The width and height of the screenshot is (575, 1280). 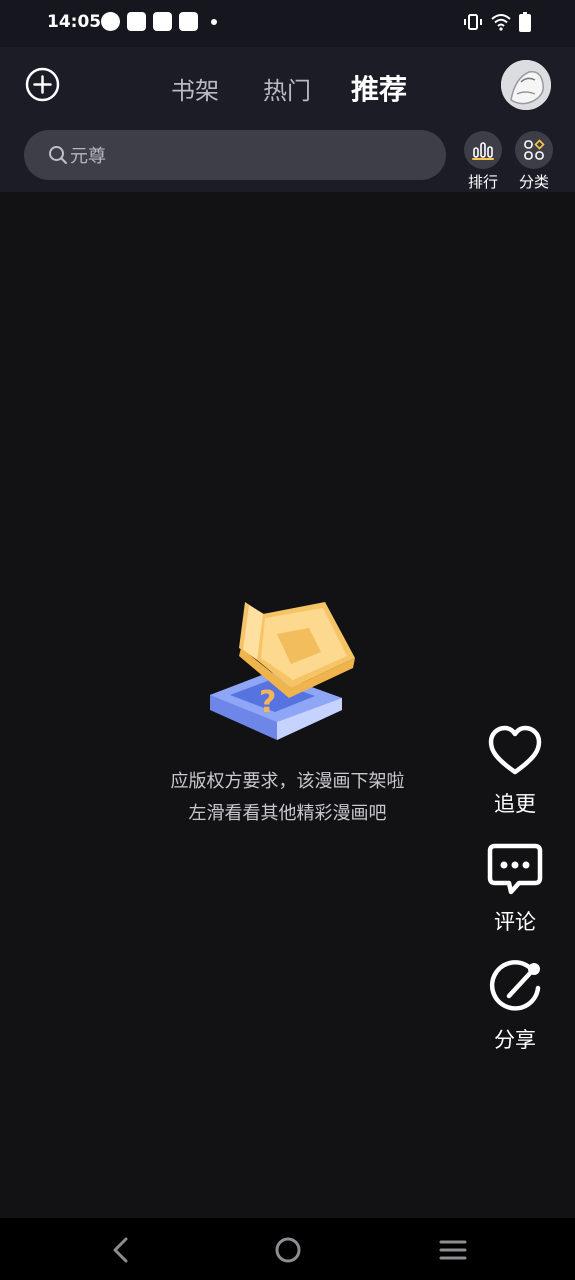 I want to click on home-icon, so click(x=288, y=1250).